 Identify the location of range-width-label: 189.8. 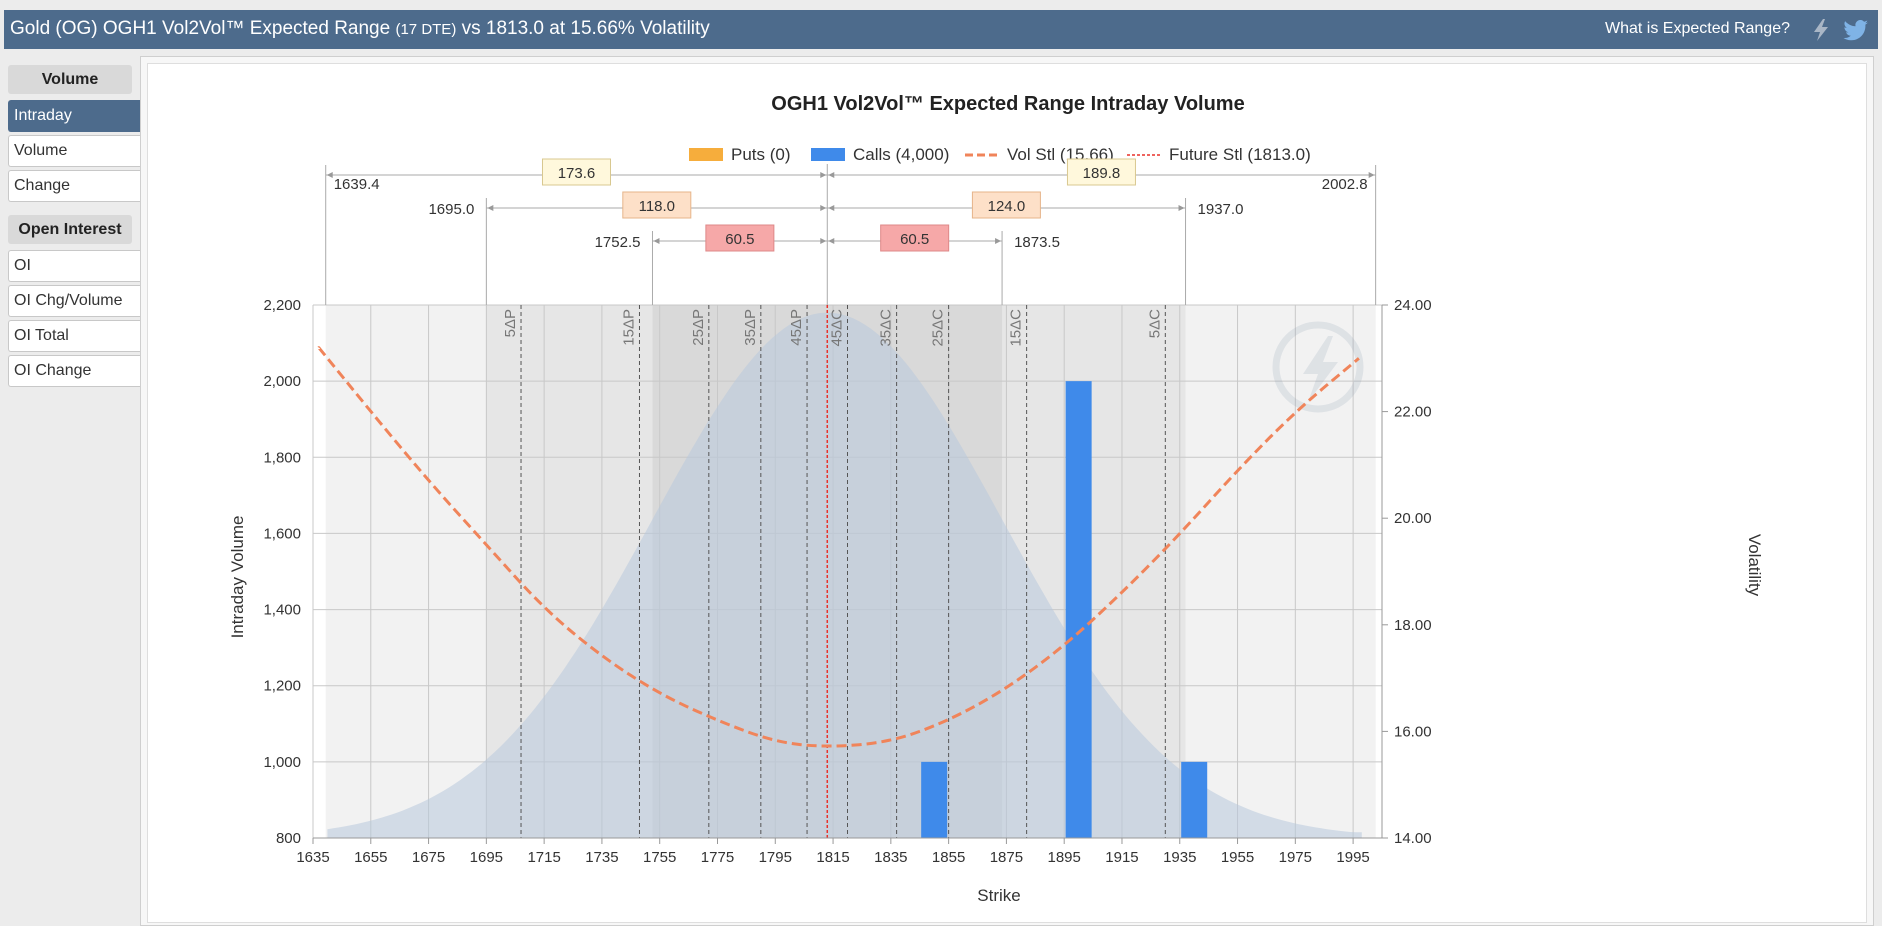
(1102, 173).